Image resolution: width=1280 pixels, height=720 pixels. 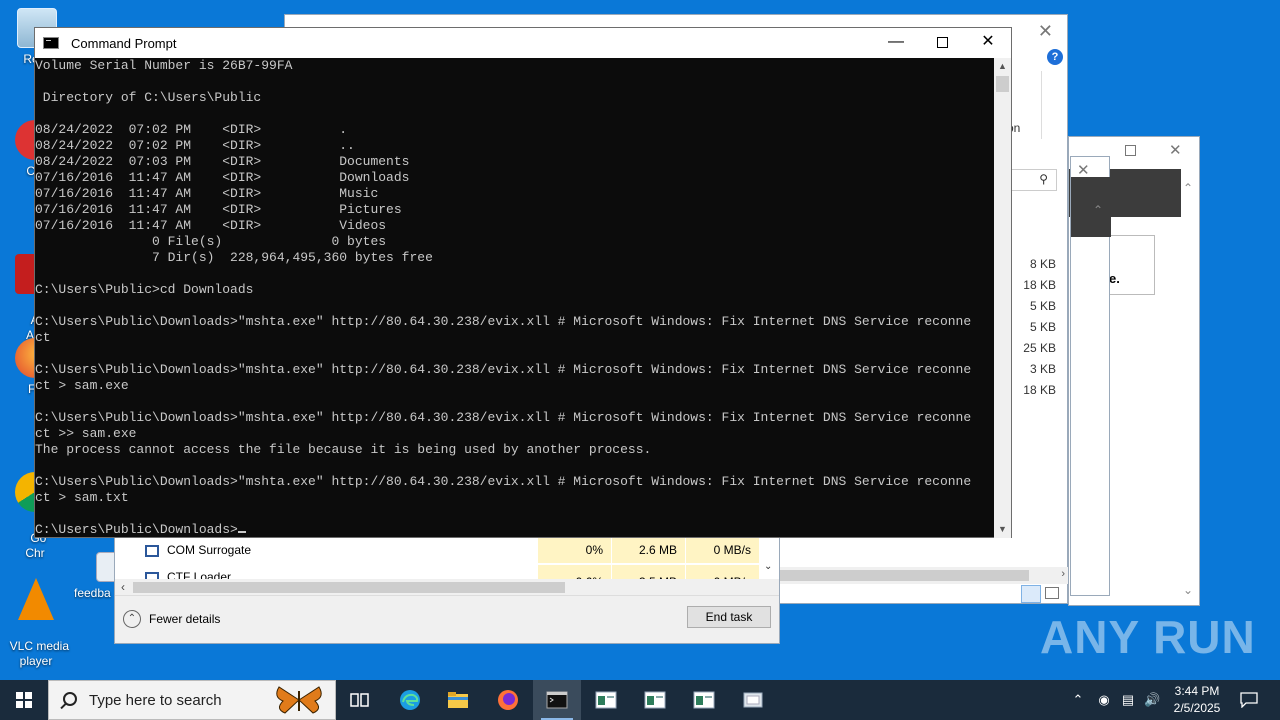 What do you see at coordinates (523, 43) in the screenshot?
I see `title-bar: Command Prompt — ✕` at bounding box center [523, 43].